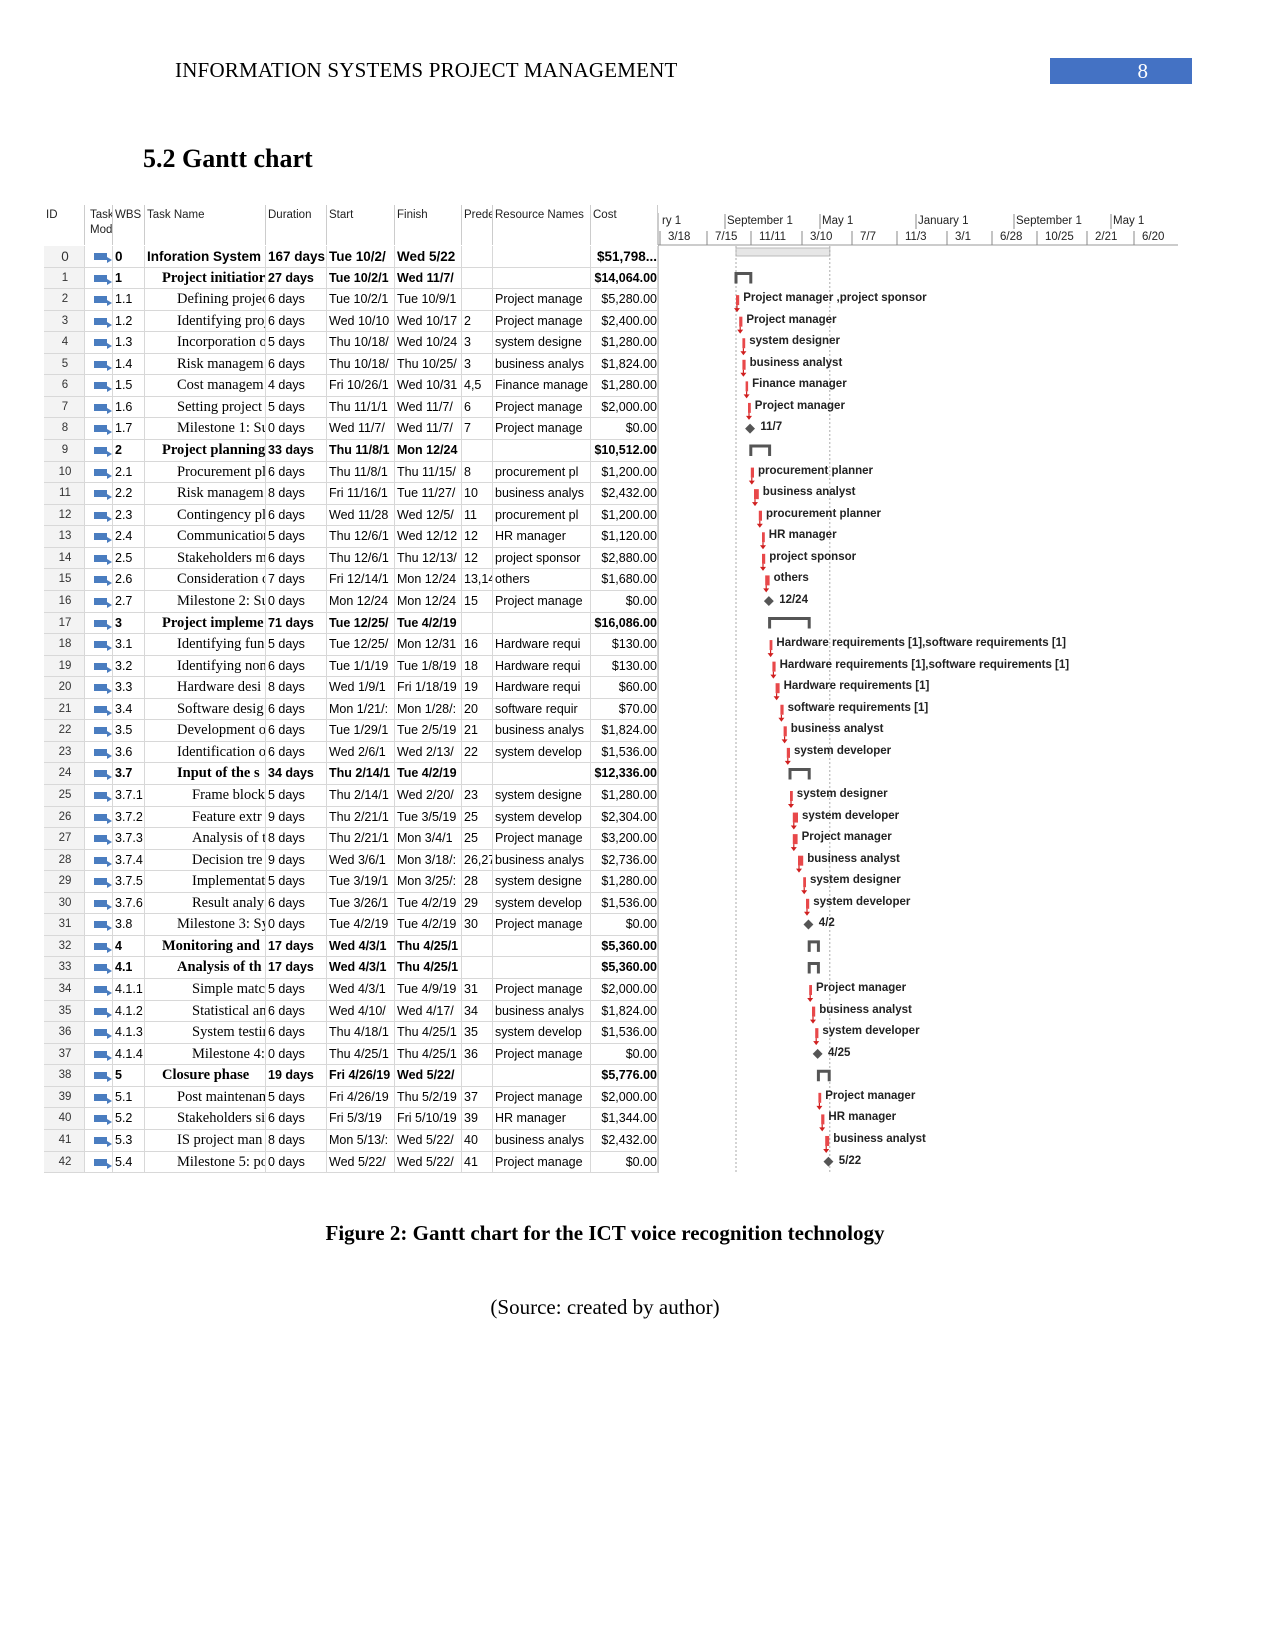  Describe the element at coordinates (361, 515) in the screenshot. I see `start-cell: Wed 11/28` at that location.